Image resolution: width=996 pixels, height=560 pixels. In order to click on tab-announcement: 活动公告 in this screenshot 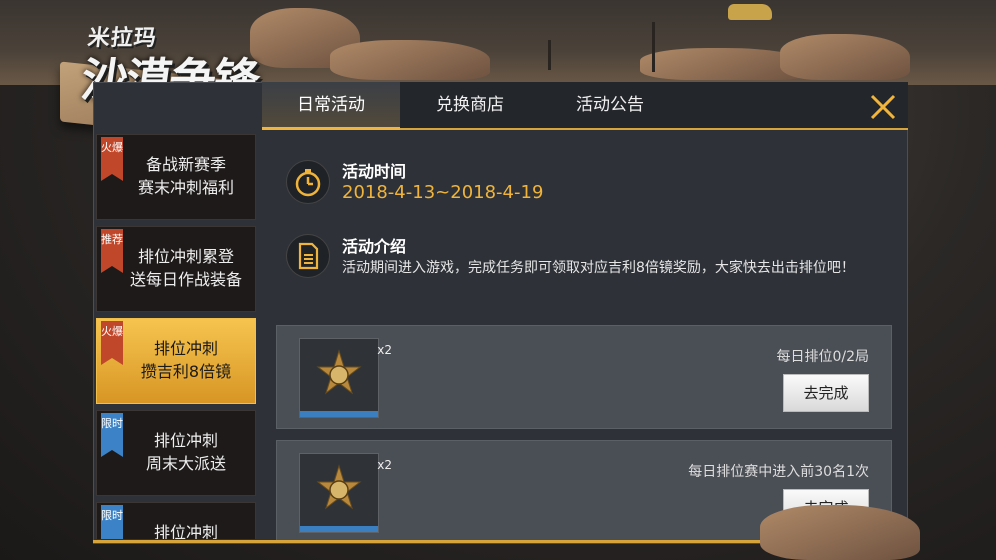, I will do `click(610, 105)`.